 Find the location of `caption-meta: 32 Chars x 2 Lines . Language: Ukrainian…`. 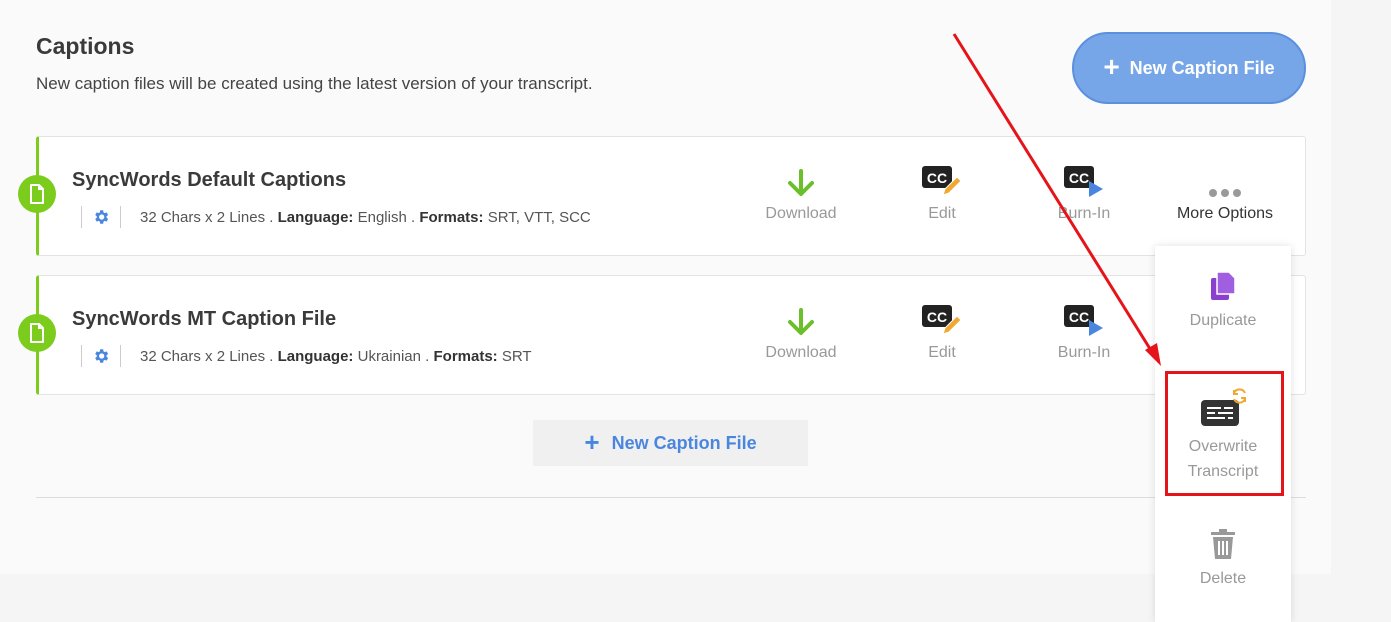

caption-meta: 32 Chars x 2 Lines . Language: Ukrainian… is located at coordinates (306, 356).